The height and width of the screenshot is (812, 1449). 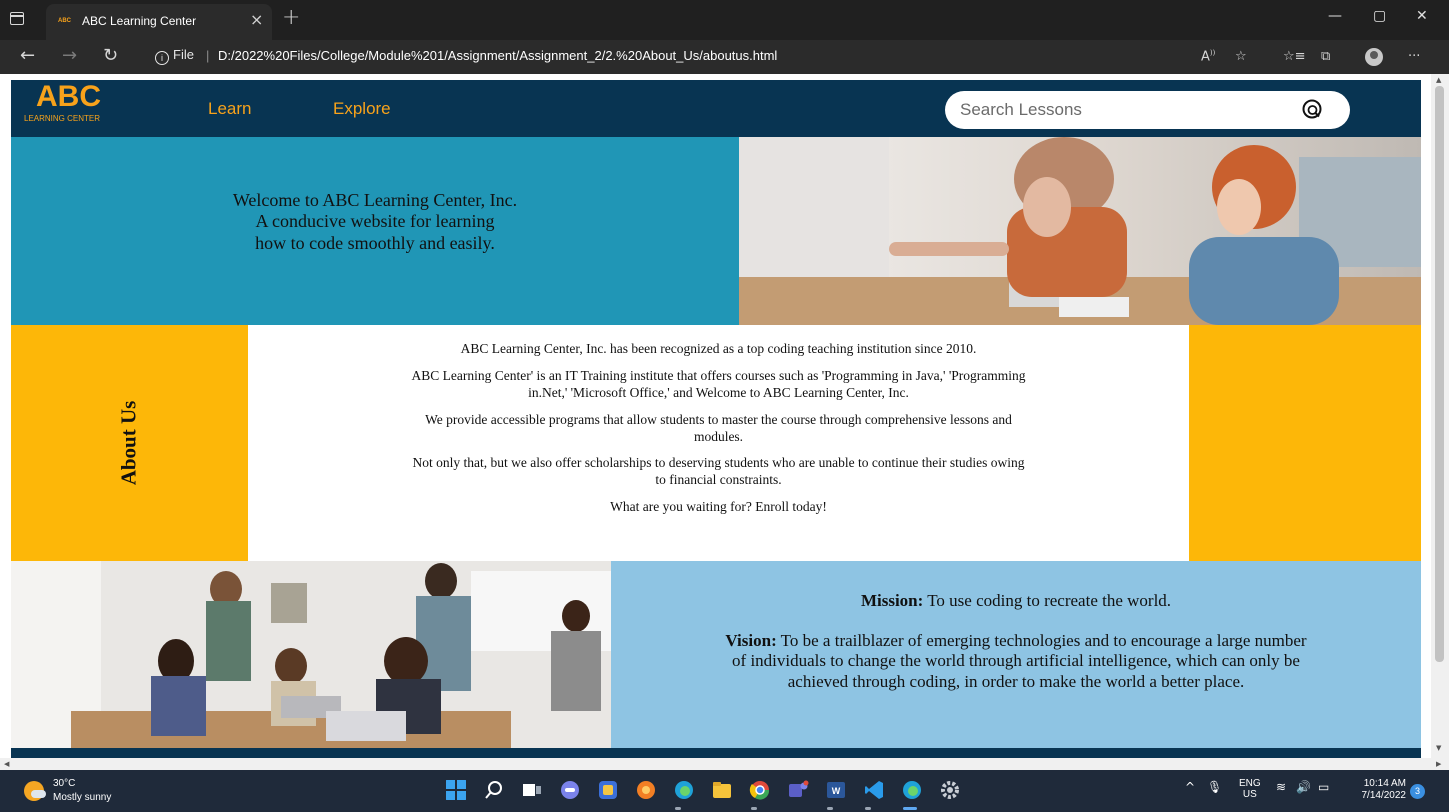 What do you see at coordinates (1294, 56) in the screenshot?
I see `favorites-icon: ☆≡` at bounding box center [1294, 56].